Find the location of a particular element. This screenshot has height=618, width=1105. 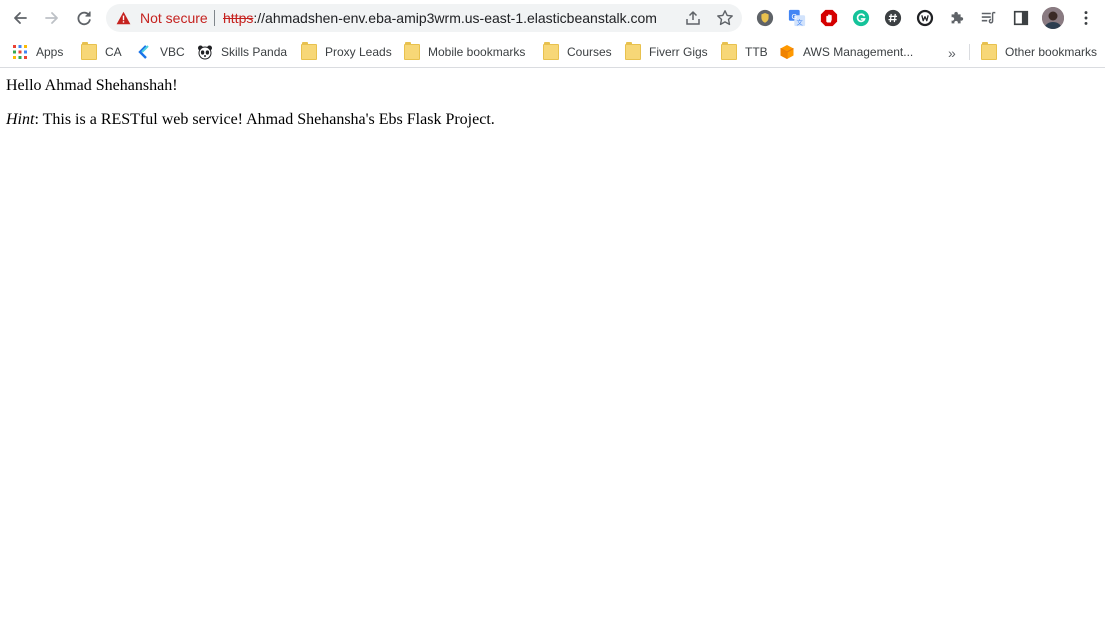

side-panel-icon is located at coordinates (1021, 18).